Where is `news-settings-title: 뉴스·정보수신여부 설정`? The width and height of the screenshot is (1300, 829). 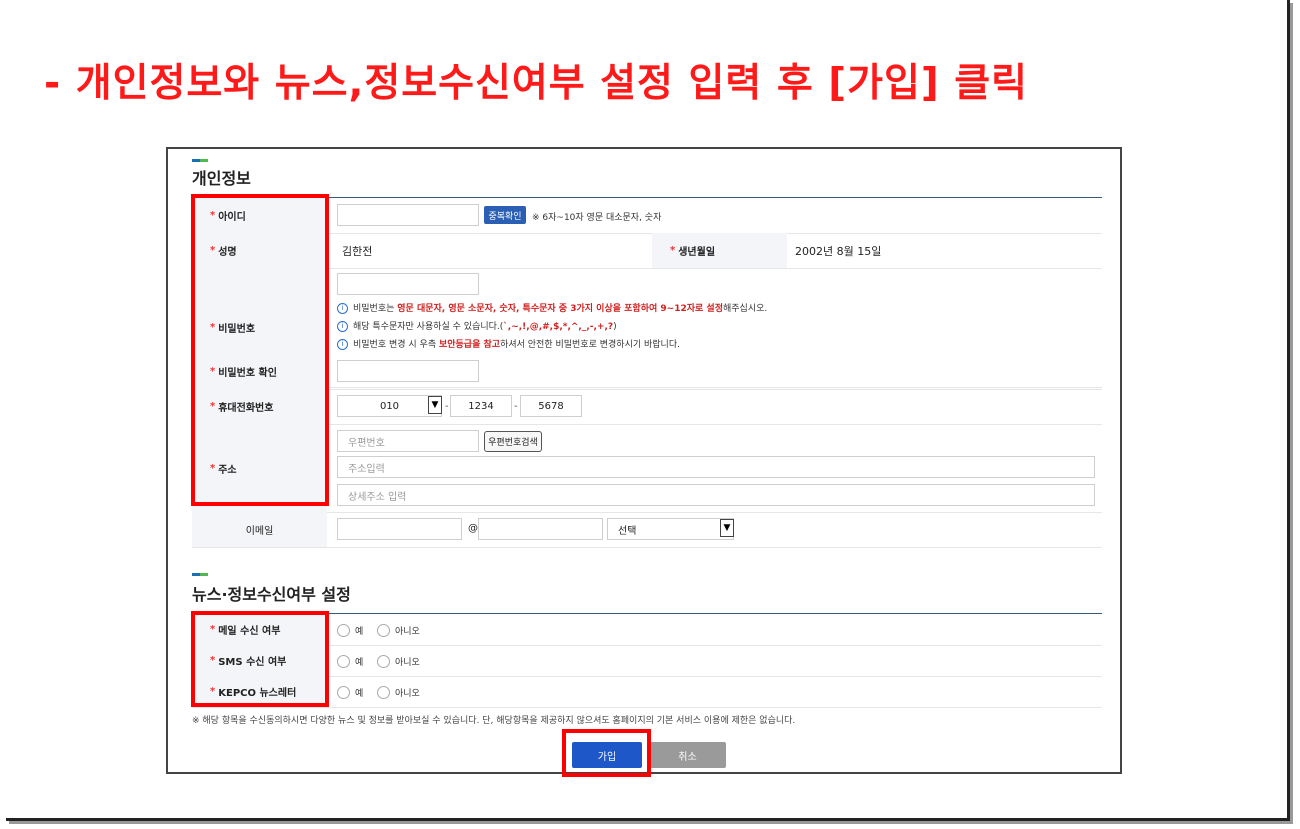
news-settings-title: 뉴스·정보수신여부 설정 is located at coordinates (271, 594).